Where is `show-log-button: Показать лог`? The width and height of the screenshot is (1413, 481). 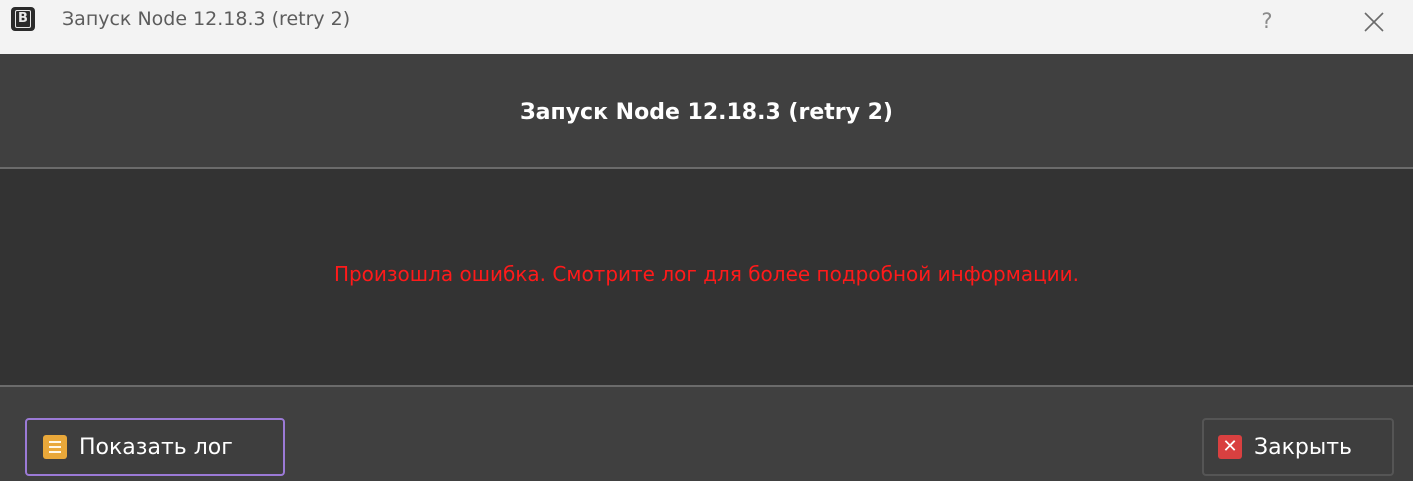 show-log-button: Показать лог is located at coordinates (155, 447).